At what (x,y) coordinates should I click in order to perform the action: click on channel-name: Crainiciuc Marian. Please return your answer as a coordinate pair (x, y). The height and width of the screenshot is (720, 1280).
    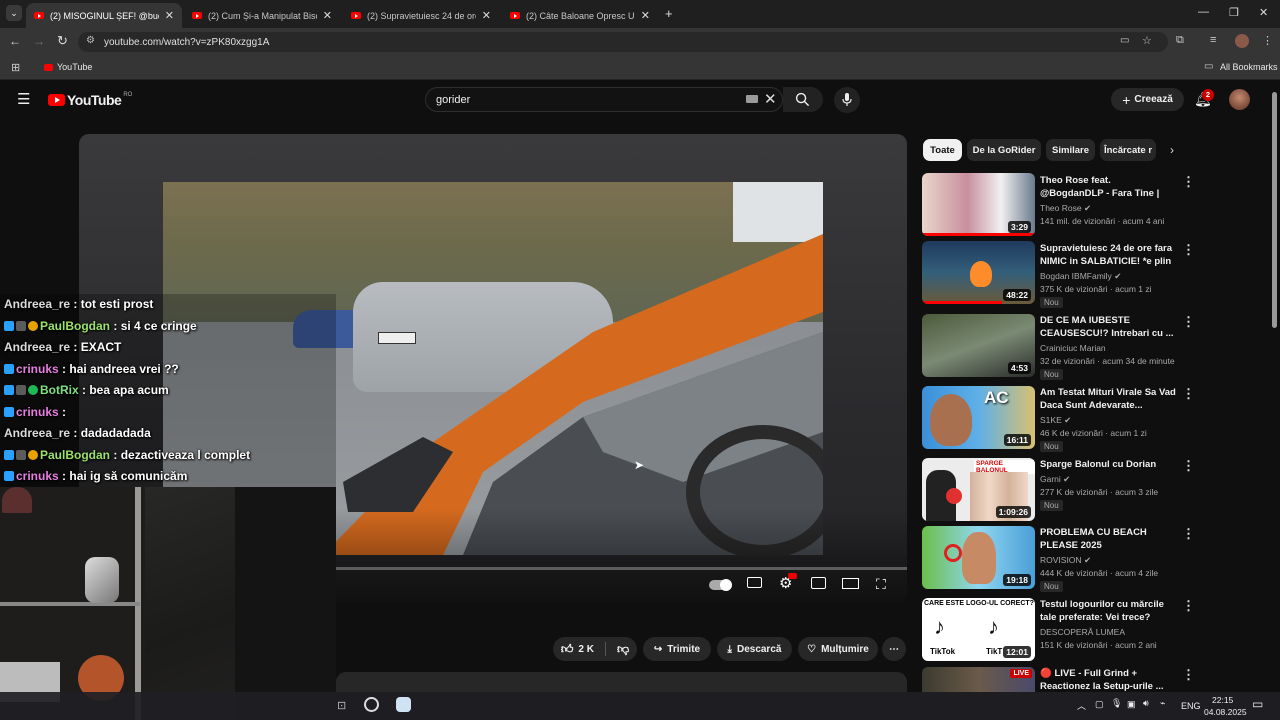
    Looking at the image, I should click on (1073, 348).